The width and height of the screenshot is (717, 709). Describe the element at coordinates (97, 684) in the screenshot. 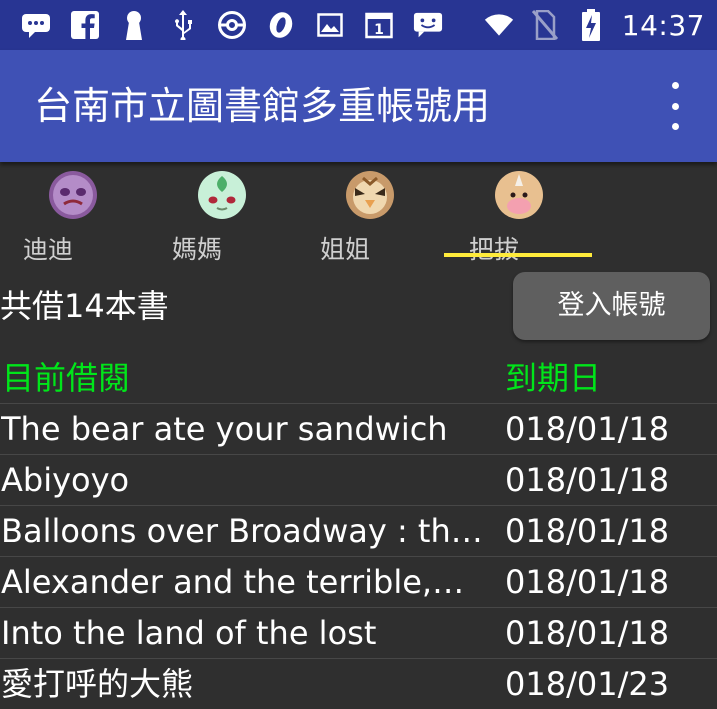

I see `book-title: 愛打呼的大熊` at that location.